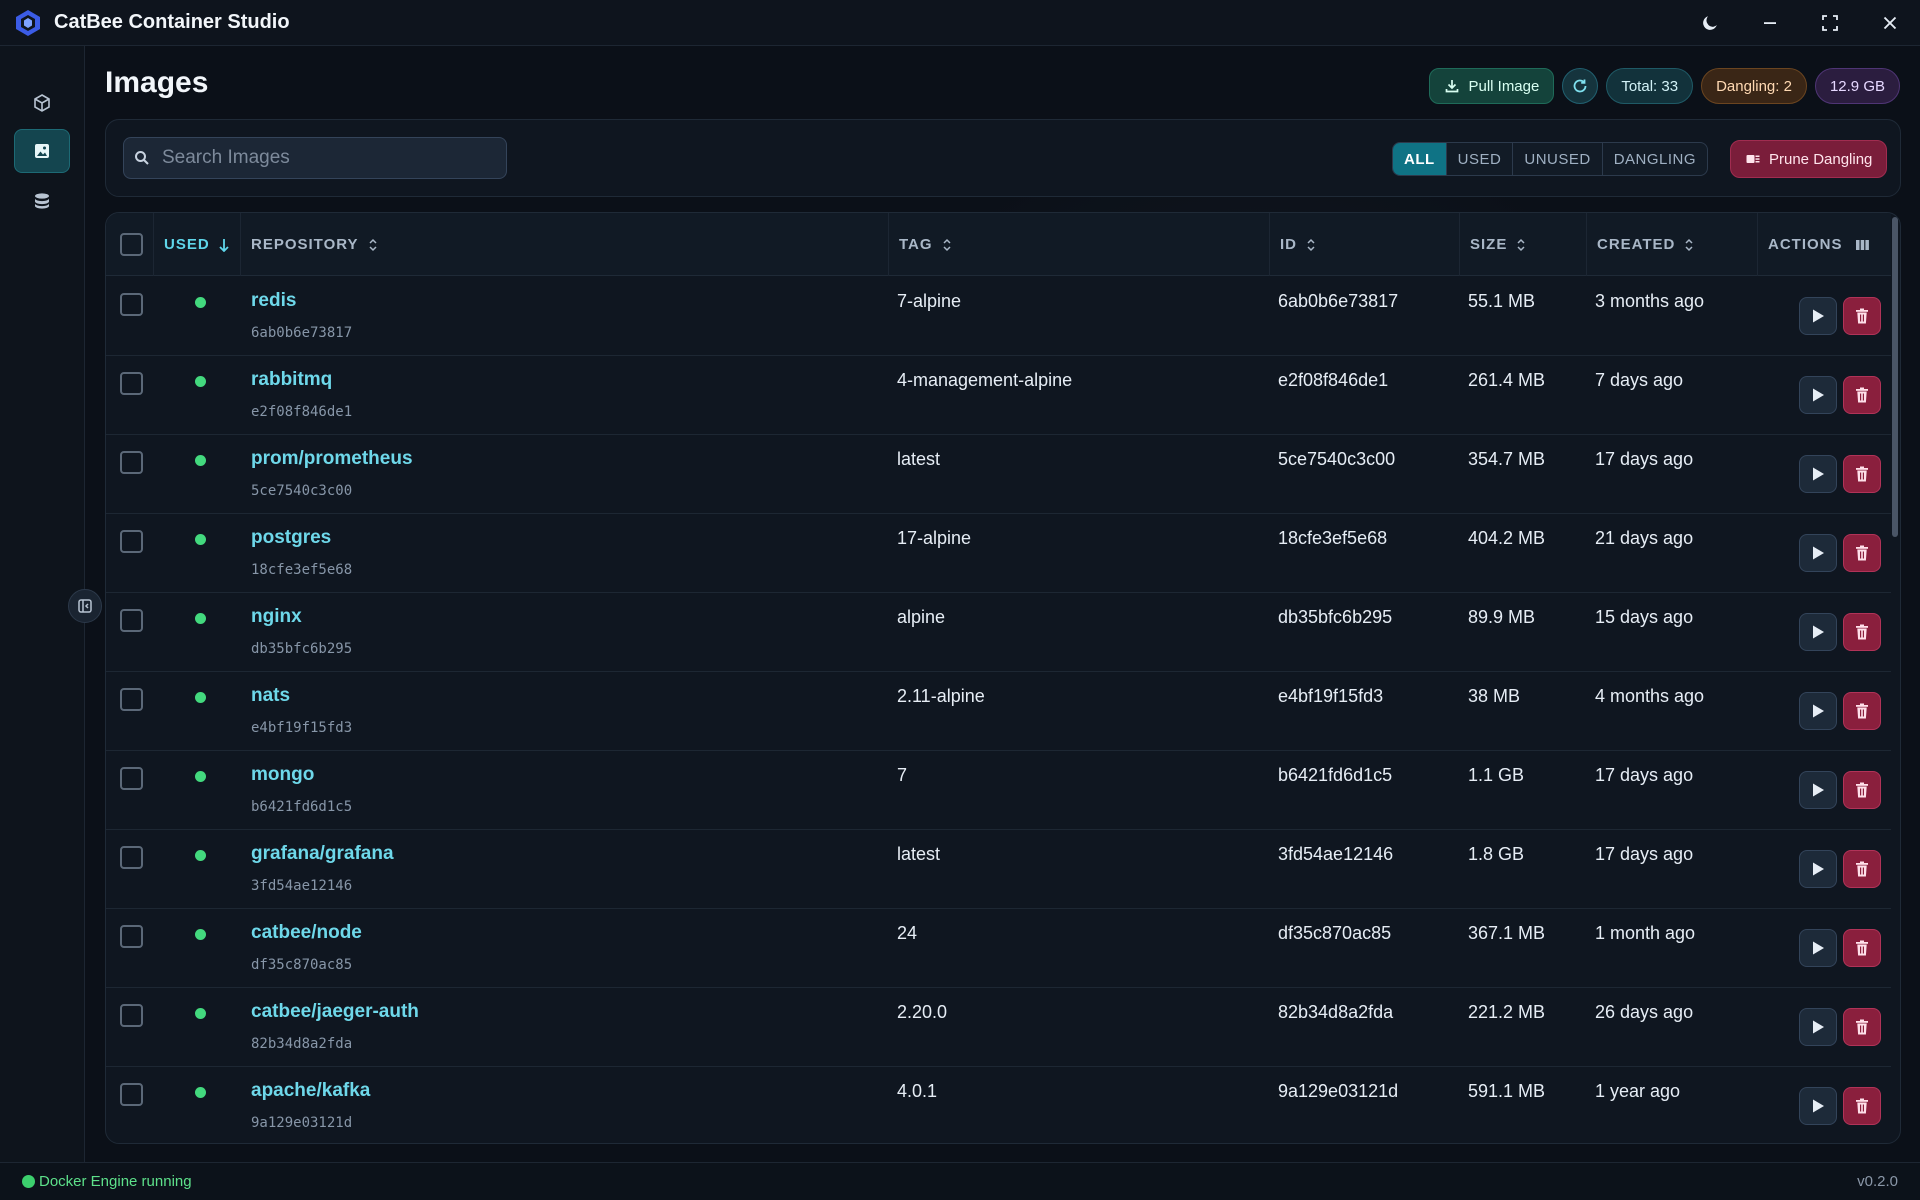 This screenshot has width=1920, height=1200. Describe the element at coordinates (273, 301) in the screenshot. I see `repository-name: redis` at that location.